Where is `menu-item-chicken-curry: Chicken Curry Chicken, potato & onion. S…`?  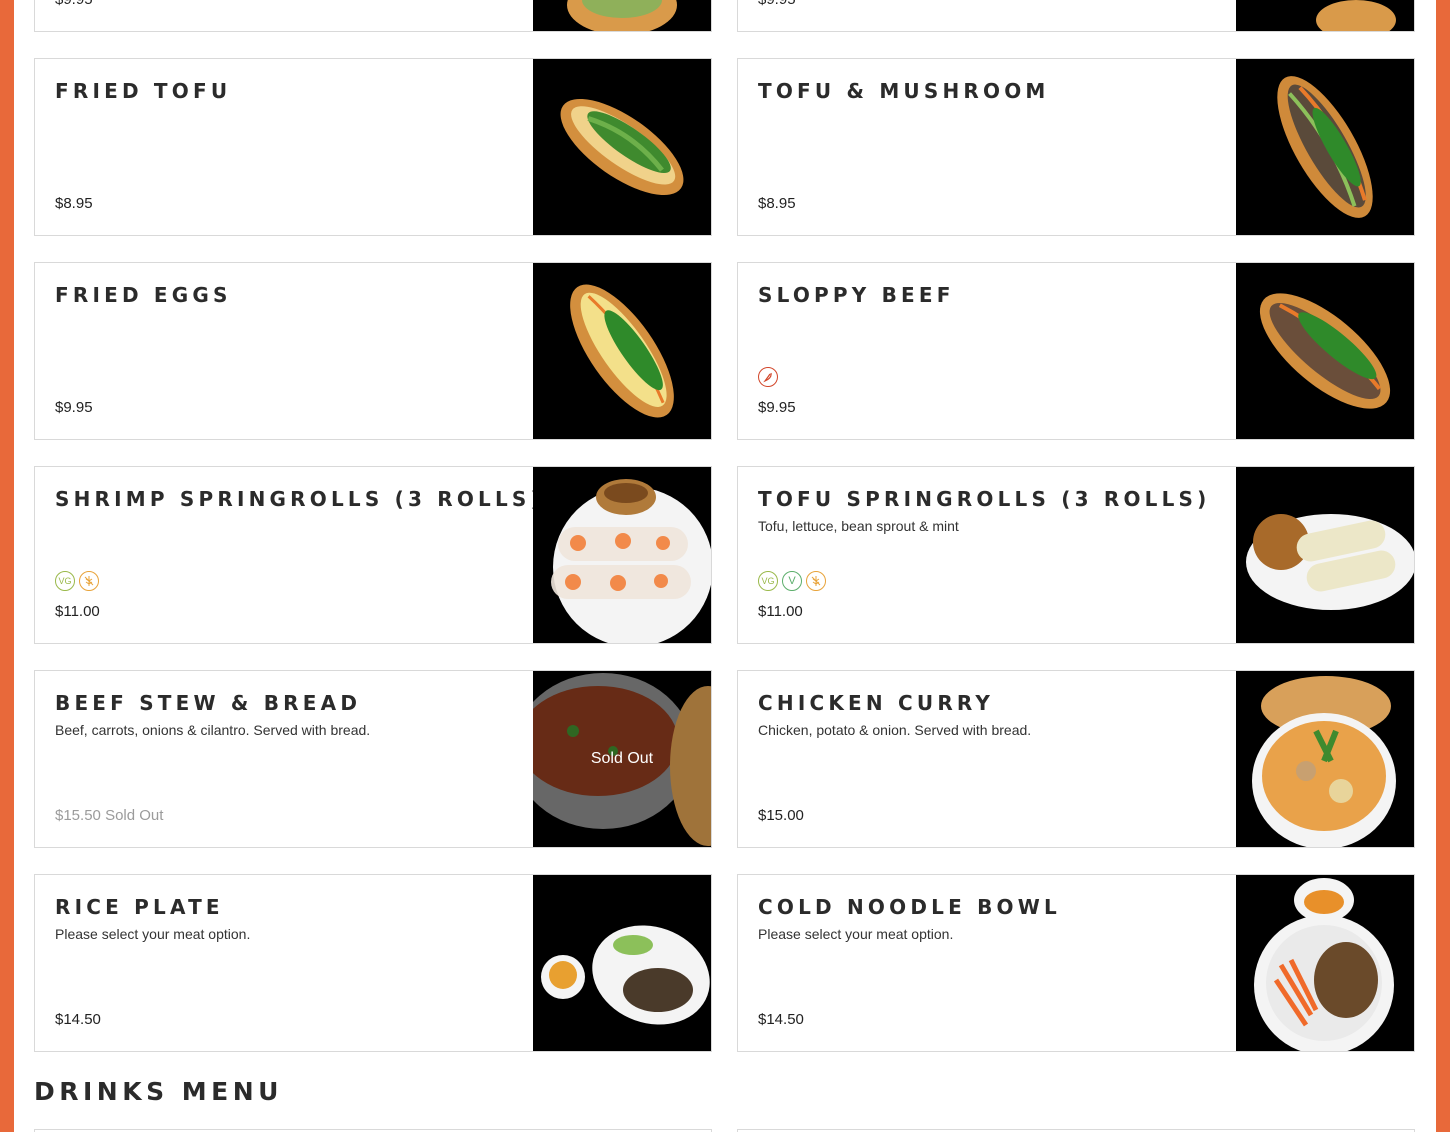
menu-item-chicken-curry: Chicken Curry Chicken, potato & onion. S… is located at coordinates (1076, 759).